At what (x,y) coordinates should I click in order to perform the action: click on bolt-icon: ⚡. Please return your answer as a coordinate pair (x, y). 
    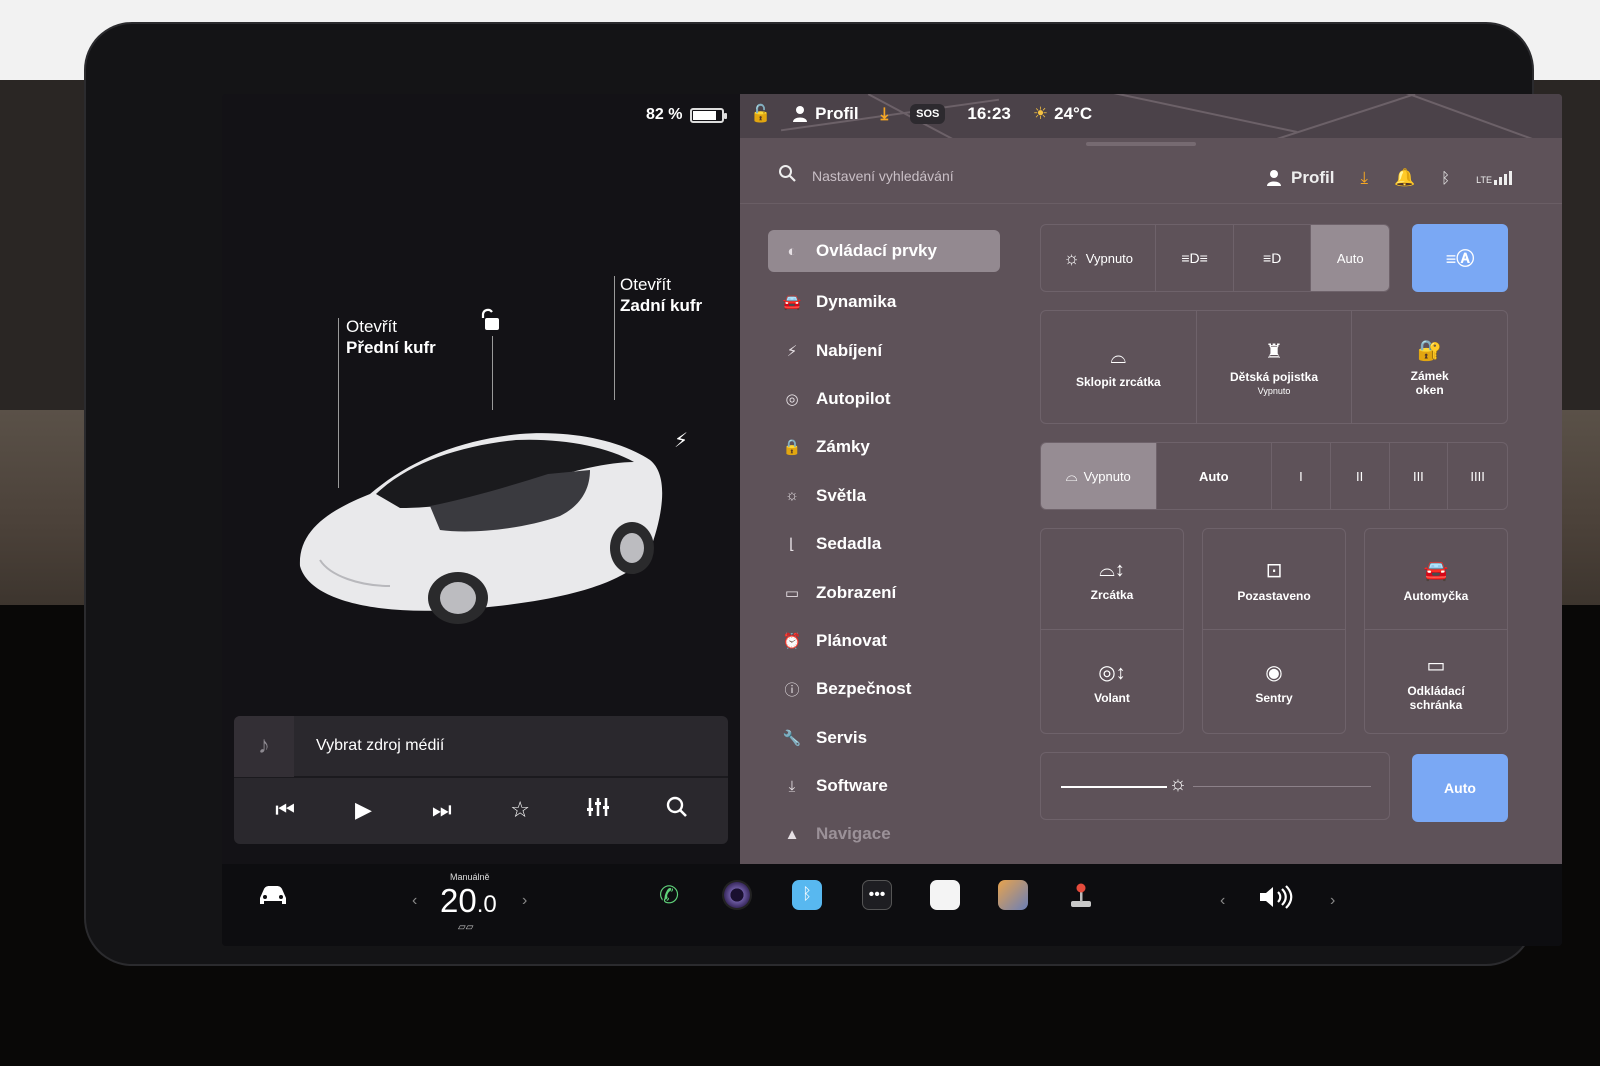
    Looking at the image, I should click on (792, 351).